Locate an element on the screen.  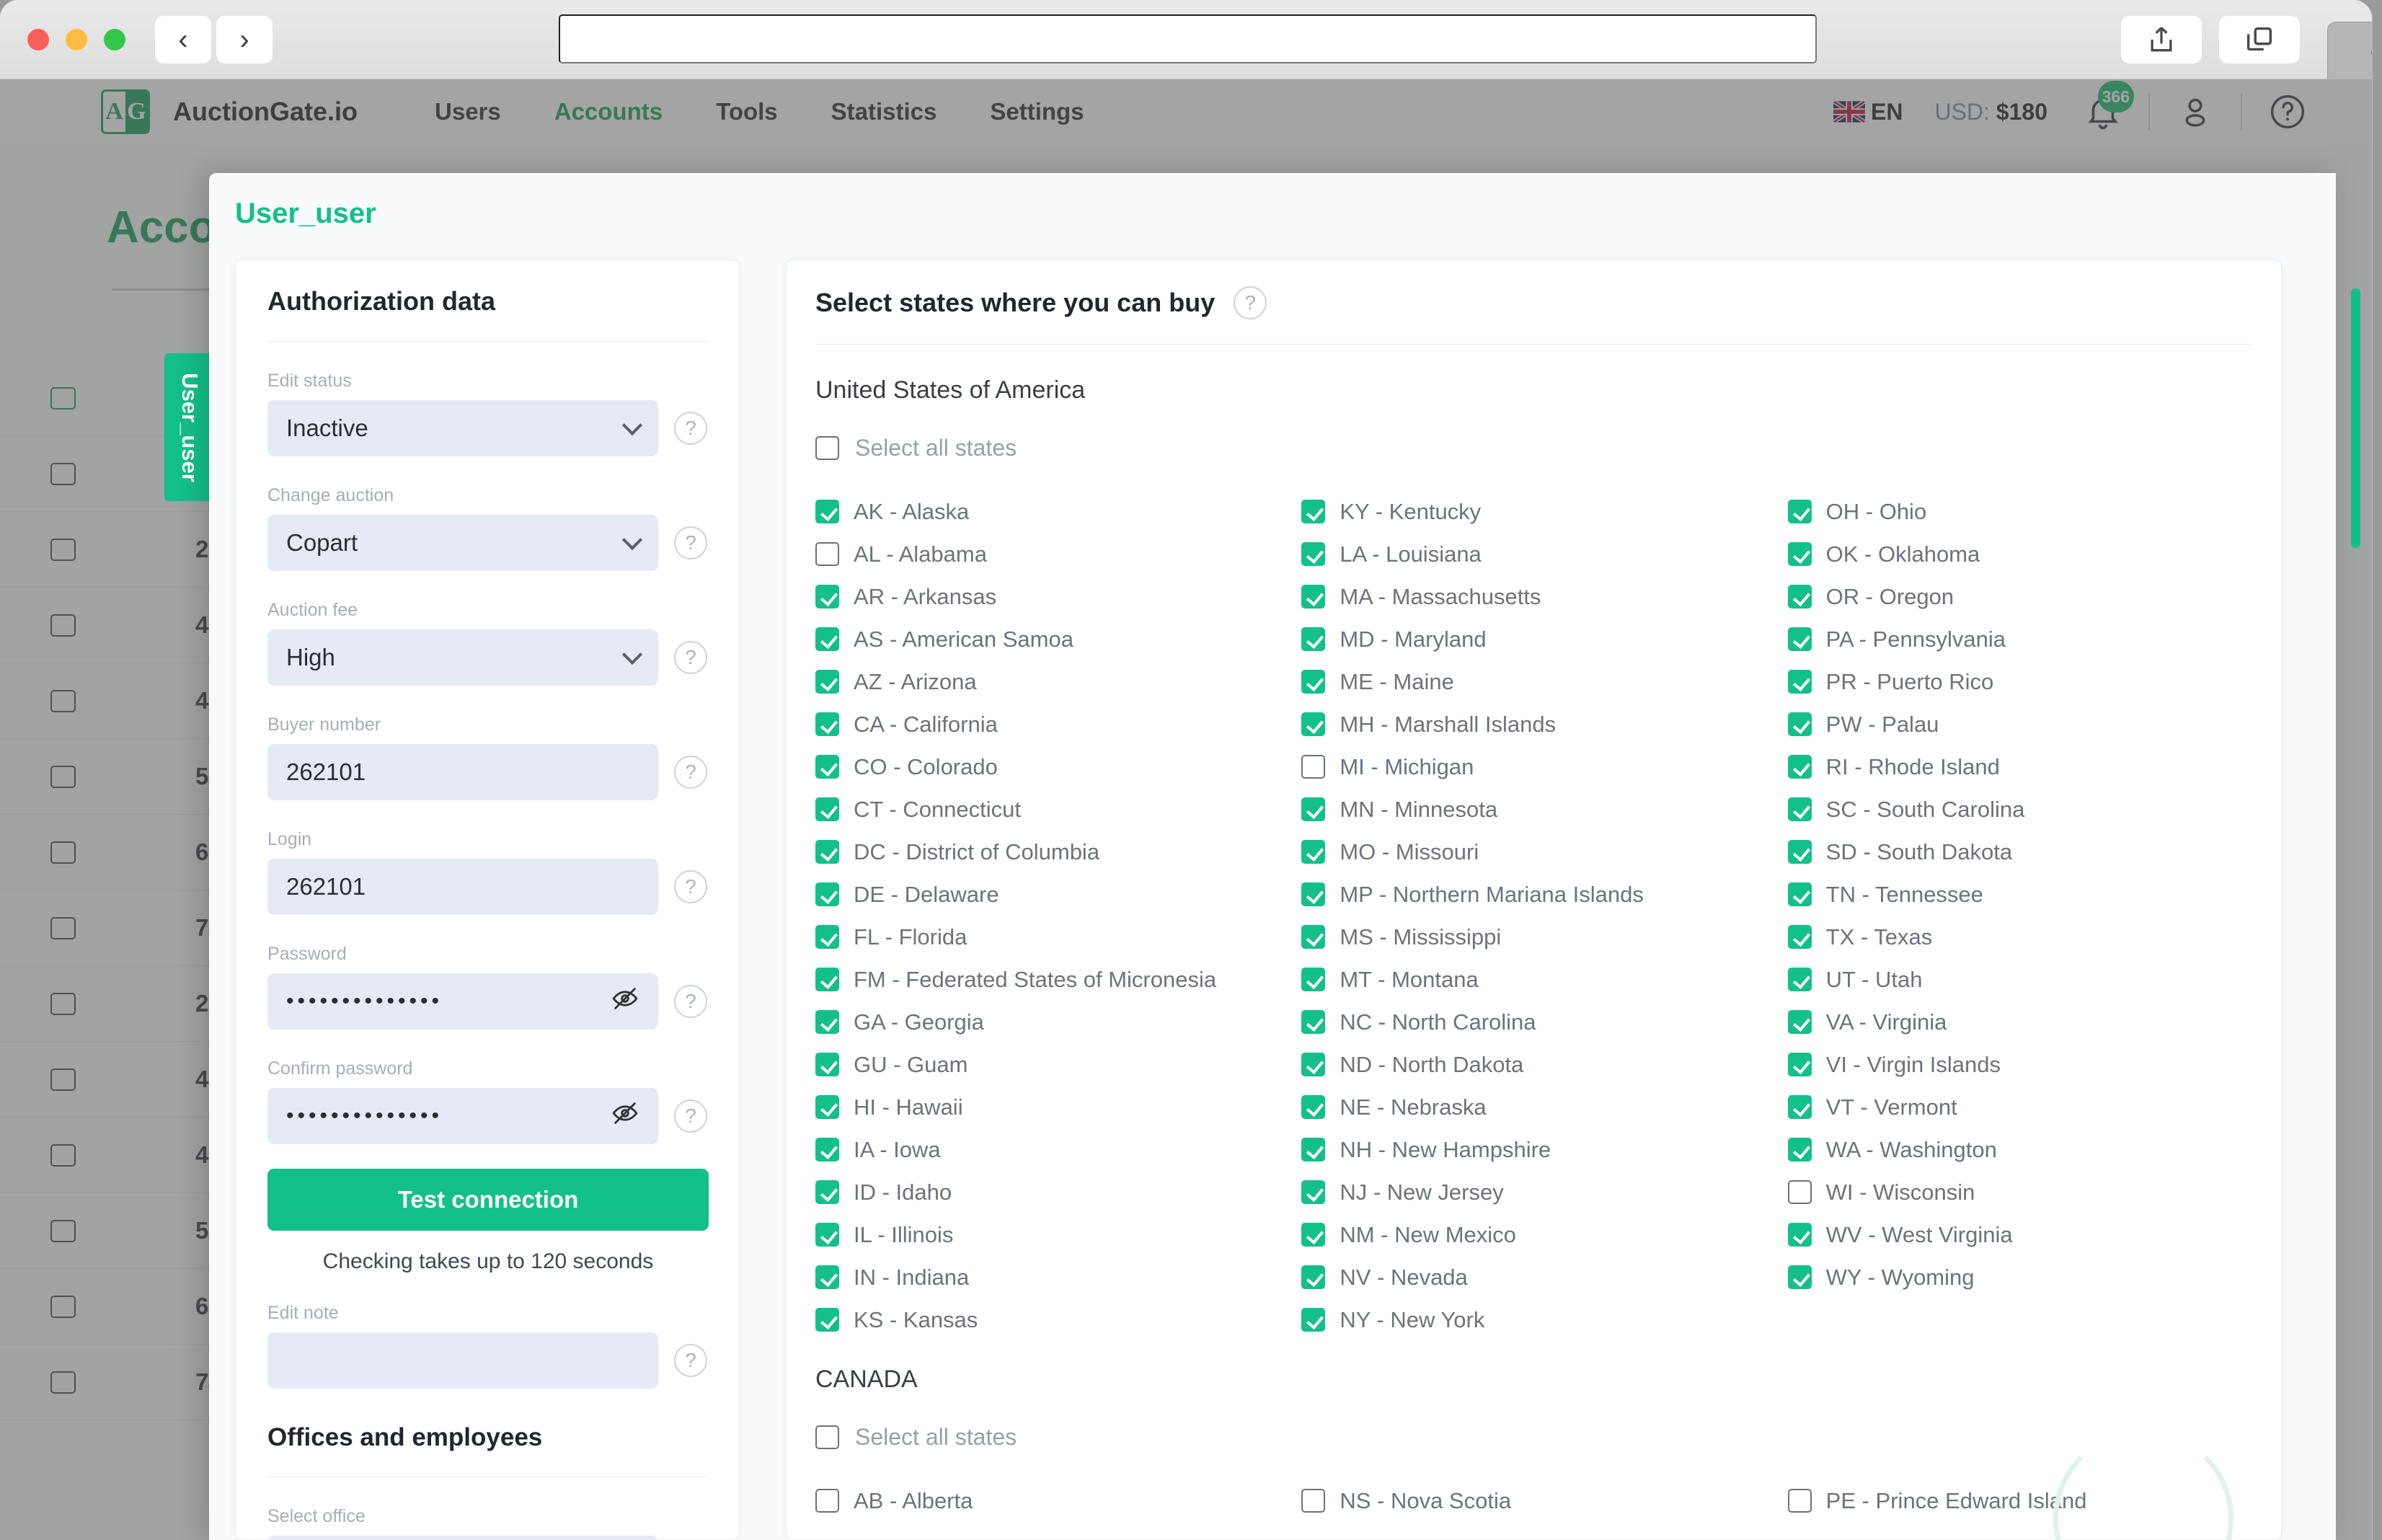
maximize-window-button is located at coordinates (115, 39).